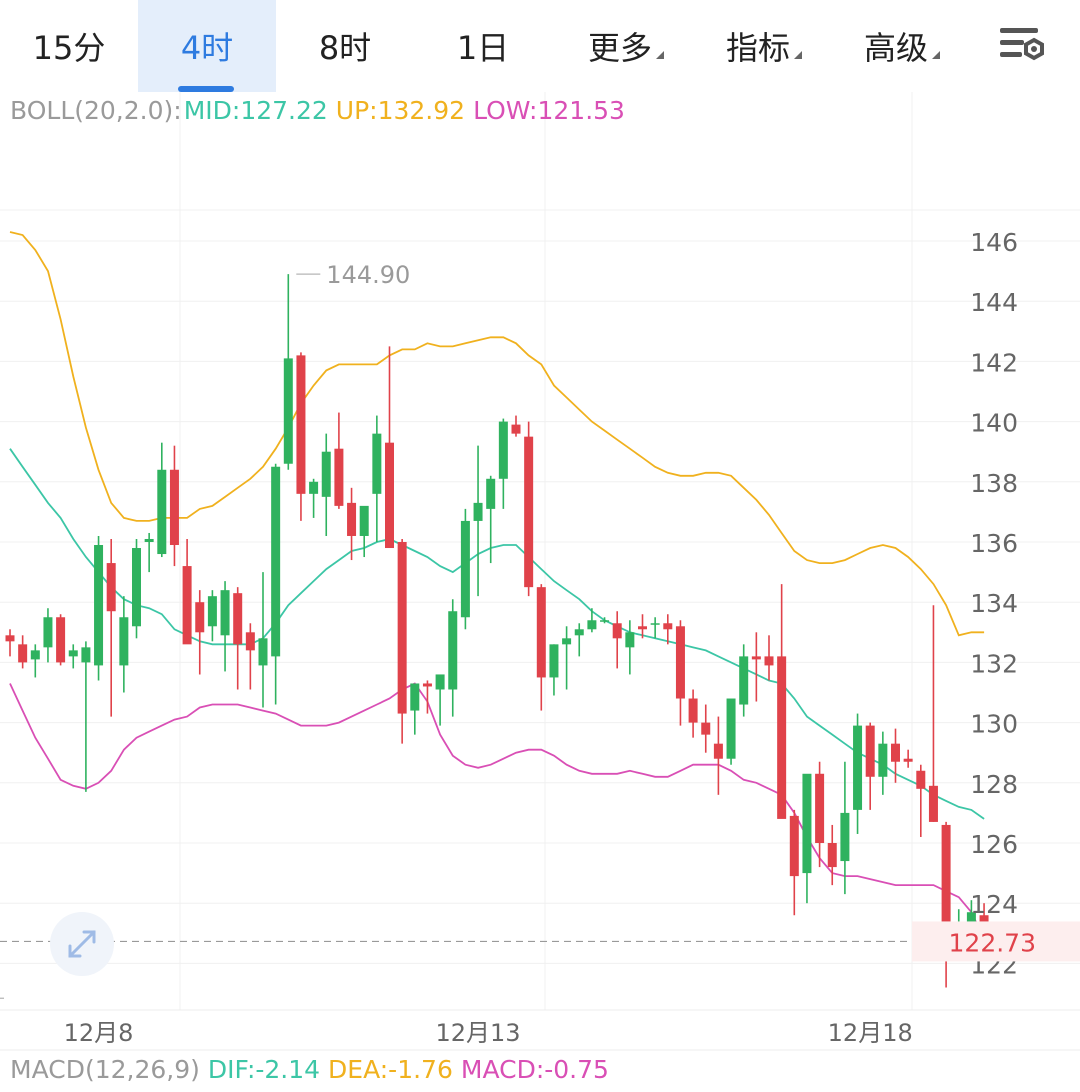 This screenshot has width=1080, height=1092. What do you see at coordinates (994, 663) in the screenshot?
I see `price-tick-label: 132` at bounding box center [994, 663].